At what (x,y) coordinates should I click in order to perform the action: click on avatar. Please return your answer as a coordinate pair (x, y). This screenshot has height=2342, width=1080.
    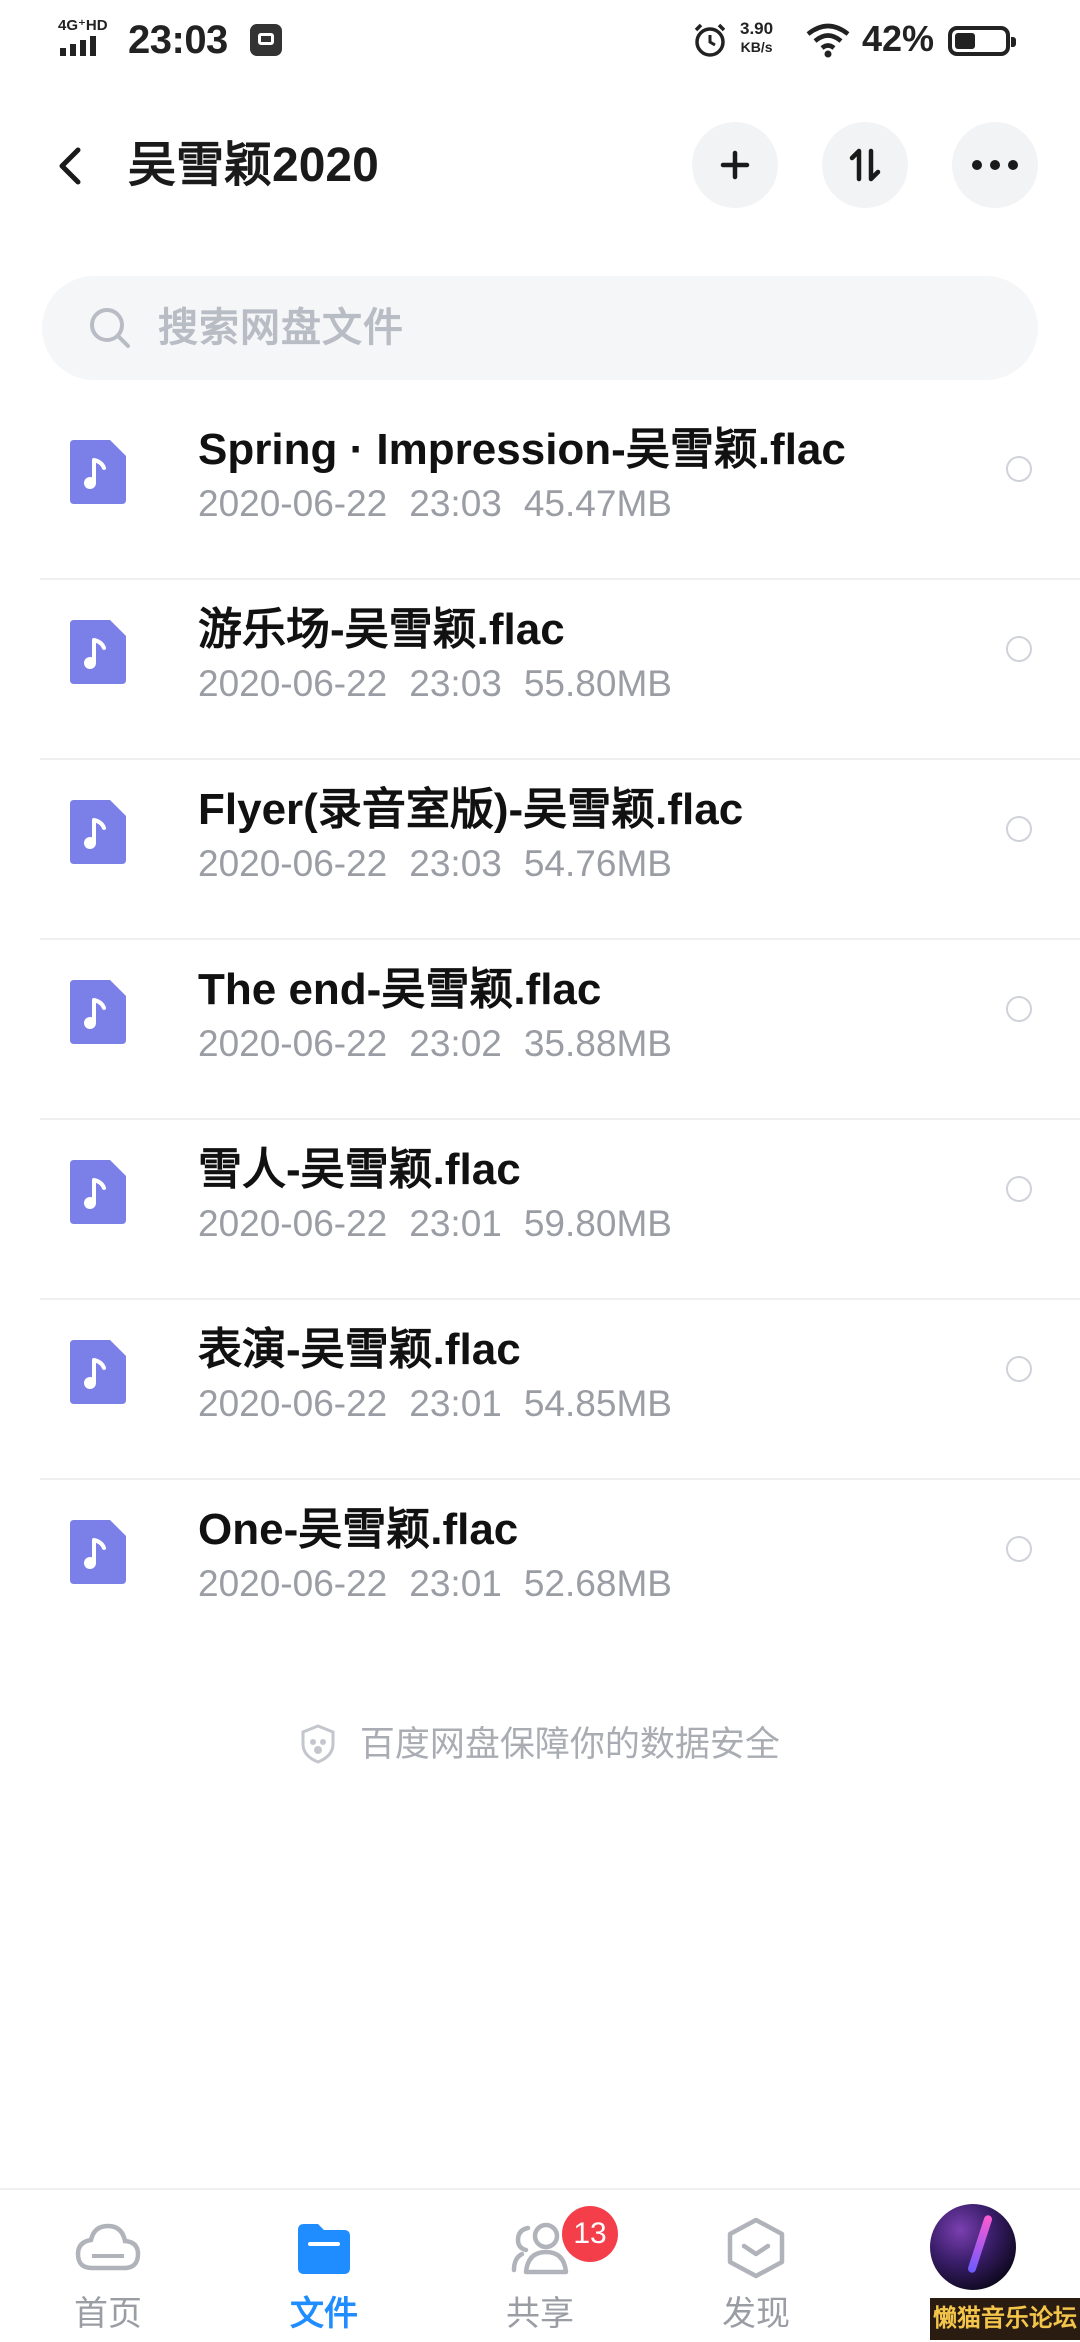
    Looking at the image, I should click on (973, 2247).